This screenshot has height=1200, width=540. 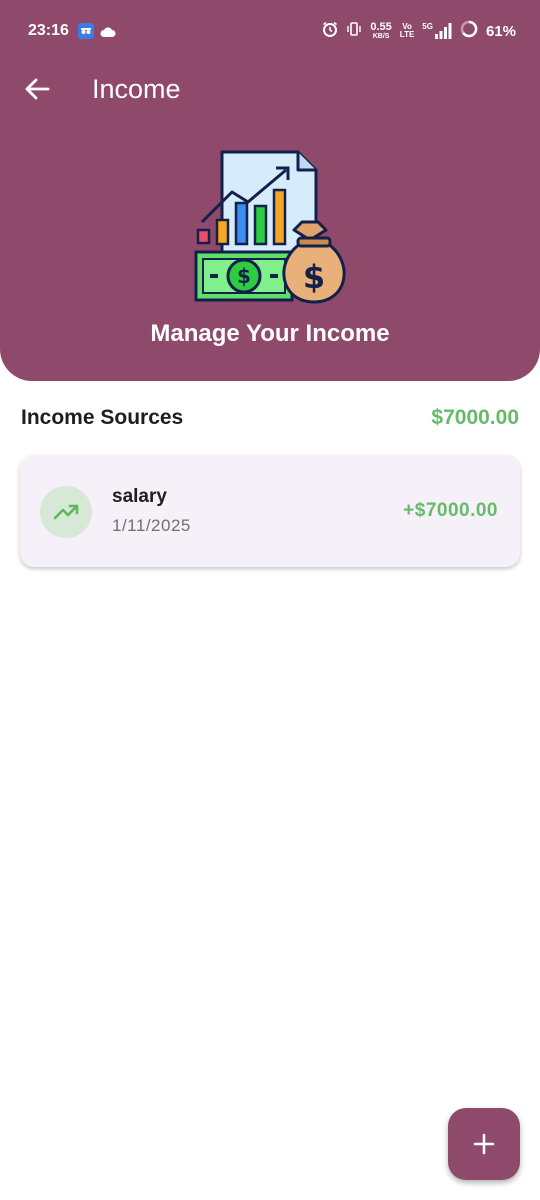 I want to click on income-item-card: salary 1/11/2025 +$7000.00, so click(x=270, y=511).